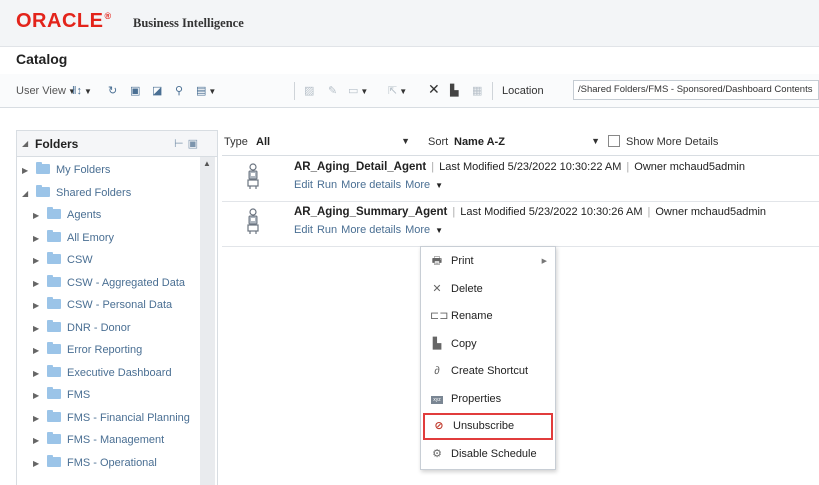 The height and width of the screenshot is (485, 819). Describe the element at coordinates (42, 59) in the screenshot. I see `page-title: Catalog` at that location.